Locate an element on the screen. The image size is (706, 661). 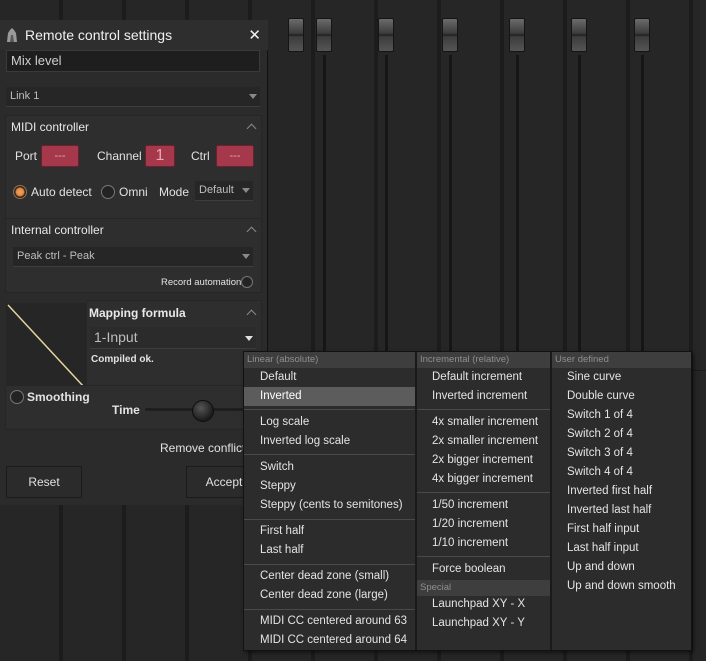
mode-label: Mode is located at coordinates (174, 192).